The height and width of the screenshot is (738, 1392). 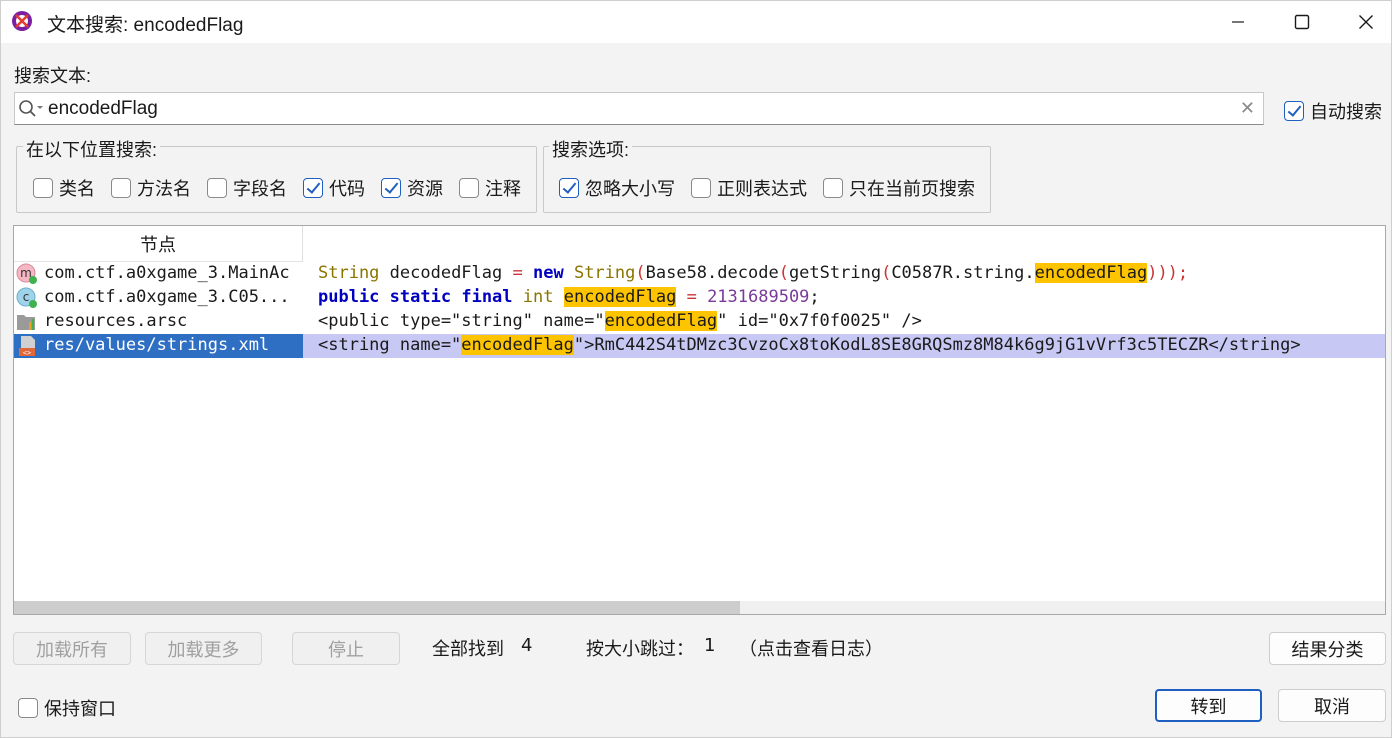 I want to click on method-name-checkbox: 方法名, so click(x=151, y=188).